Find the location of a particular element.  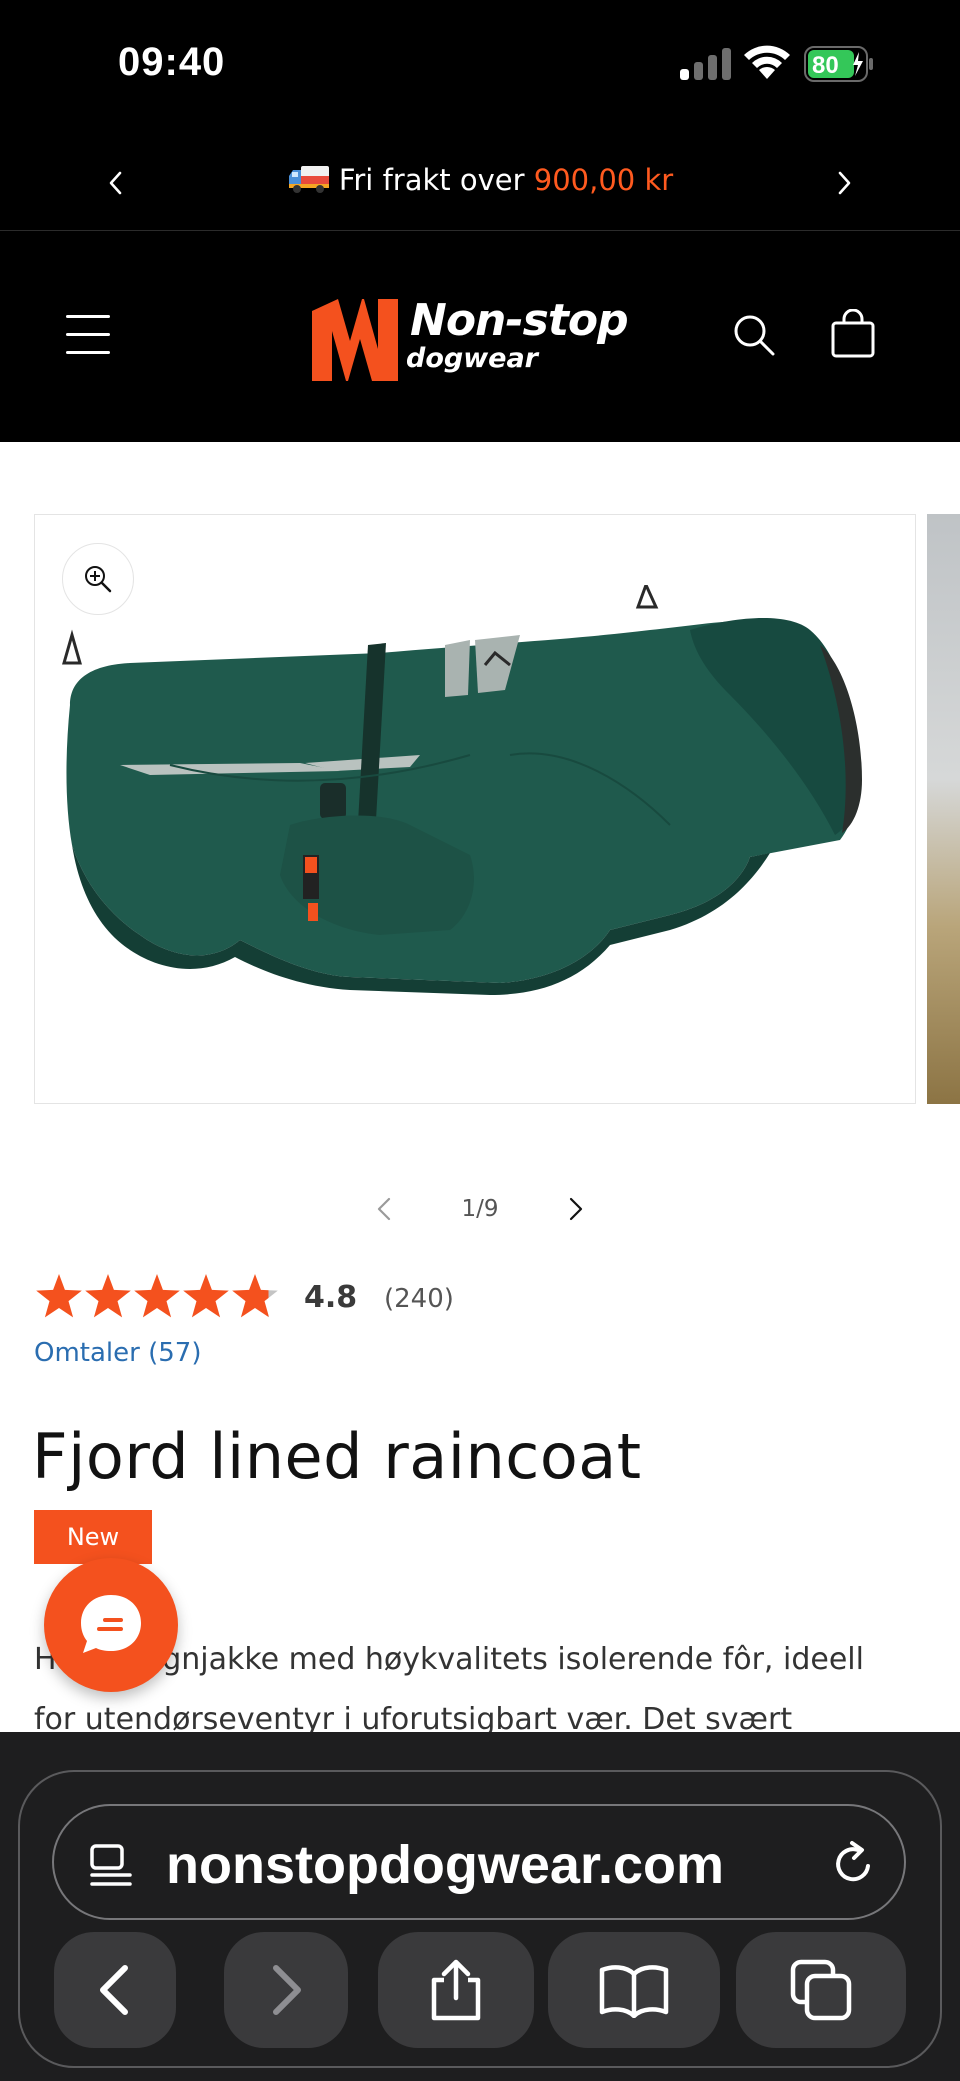

logo-mark-icon is located at coordinates (355, 340).